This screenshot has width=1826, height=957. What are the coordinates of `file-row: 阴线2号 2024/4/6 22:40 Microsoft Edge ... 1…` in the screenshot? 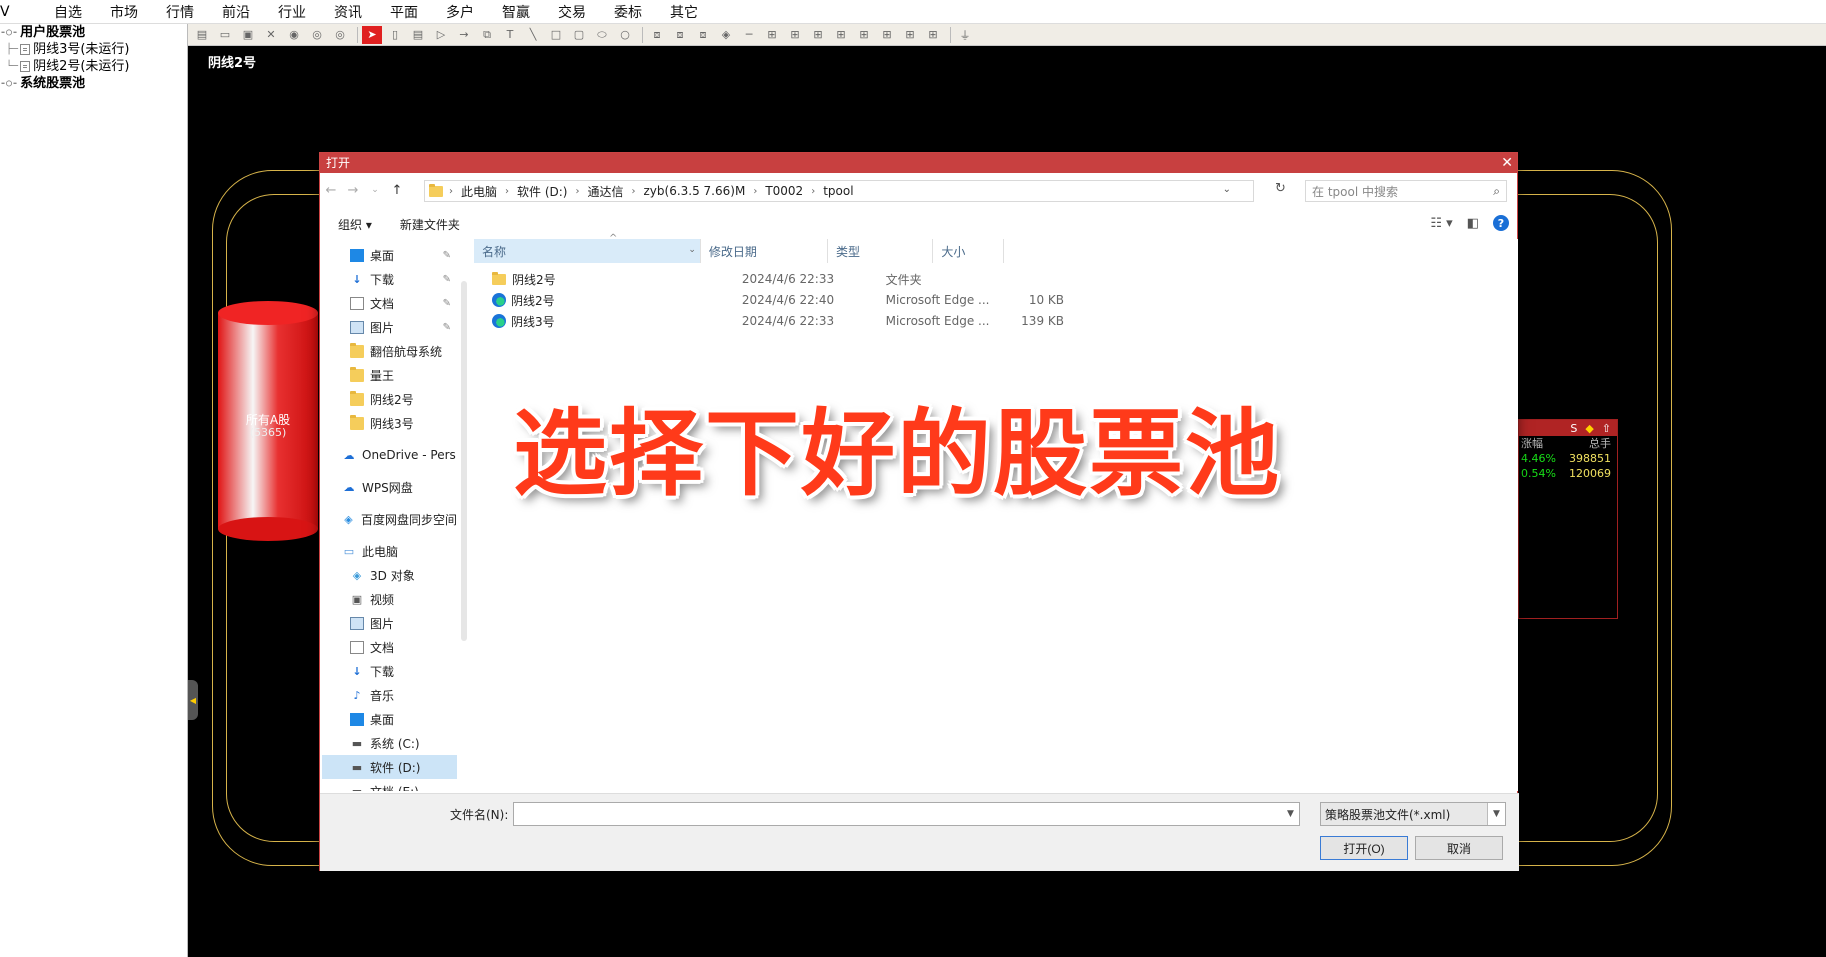 It's located at (774, 300).